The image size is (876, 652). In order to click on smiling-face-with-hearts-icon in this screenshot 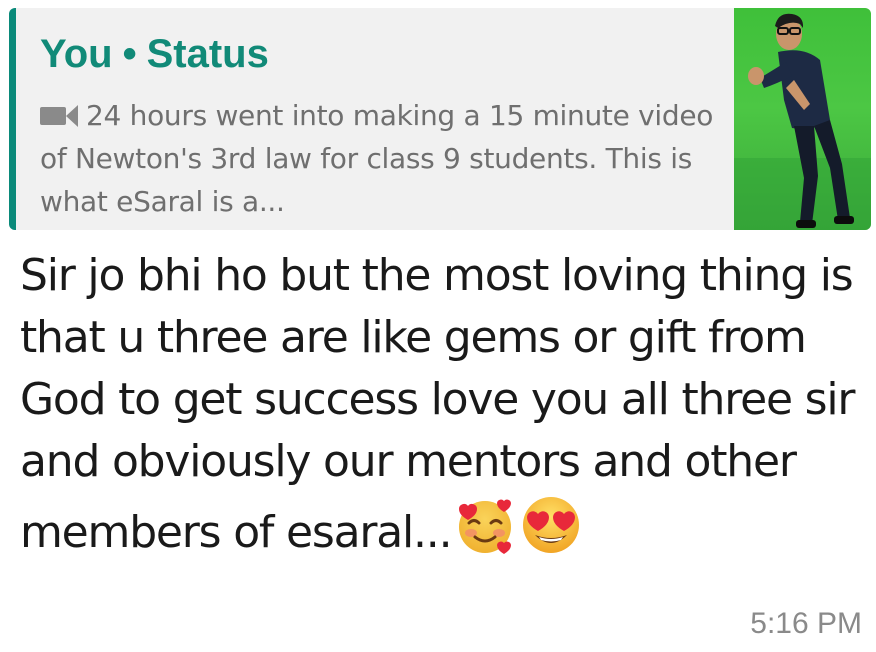, I will do `click(485, 525)`.